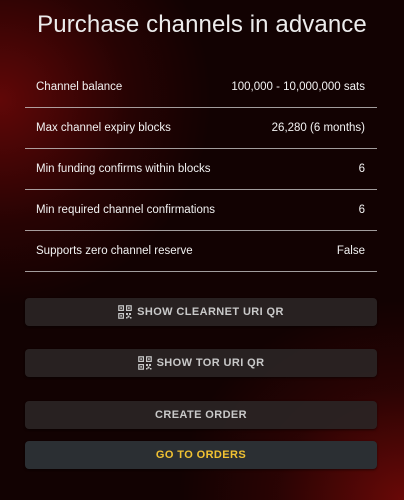  I want to click on page-title: Purchase channels in advance, so click(202, 24).